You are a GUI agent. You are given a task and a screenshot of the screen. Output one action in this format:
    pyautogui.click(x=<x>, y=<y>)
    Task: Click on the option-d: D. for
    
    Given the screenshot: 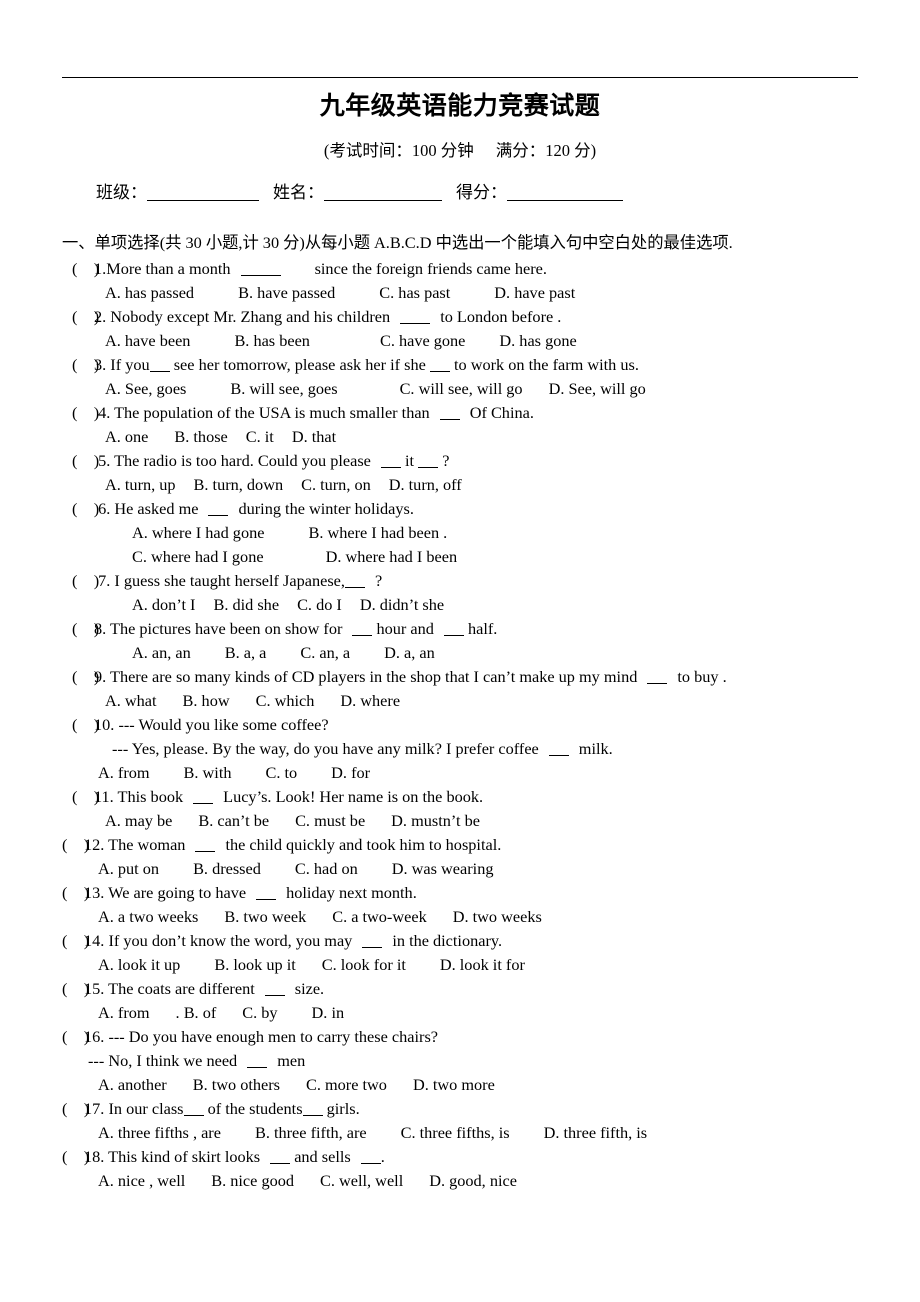 What is the action you would take?
    pyautogui.click(x=350, y=772)
    